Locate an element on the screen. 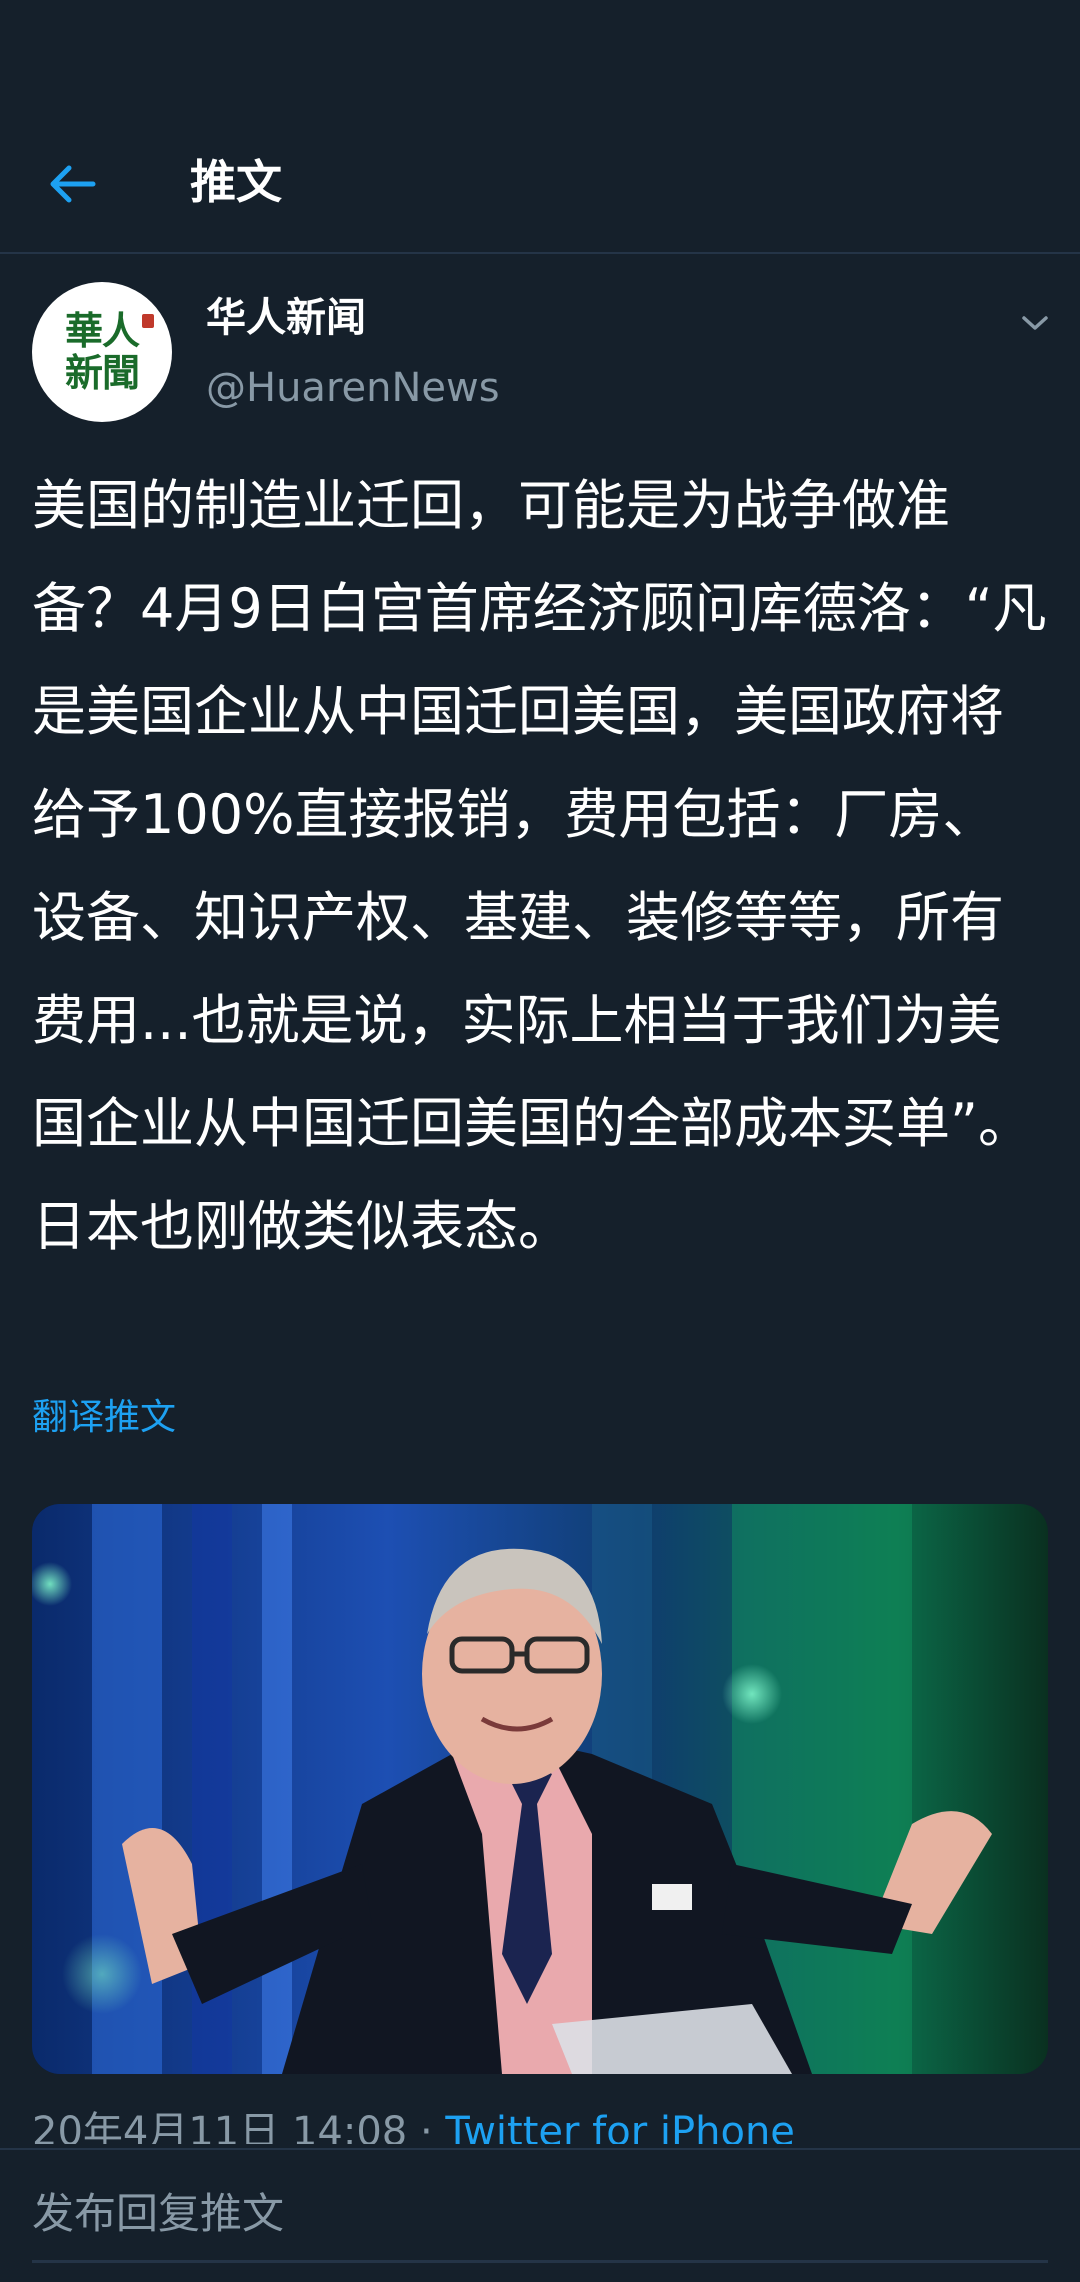 This screenshot has height=2282, width=1080. avatar-seal is located at coordinates (148, 321).